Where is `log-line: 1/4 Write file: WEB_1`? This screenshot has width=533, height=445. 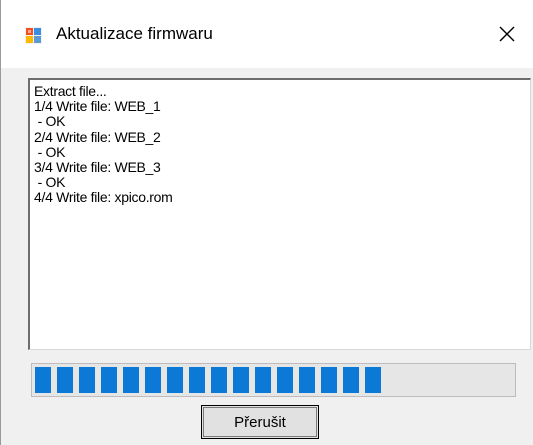 log-line: 1/4 Write file: WEB_1 is located at coordinates (97, 106).